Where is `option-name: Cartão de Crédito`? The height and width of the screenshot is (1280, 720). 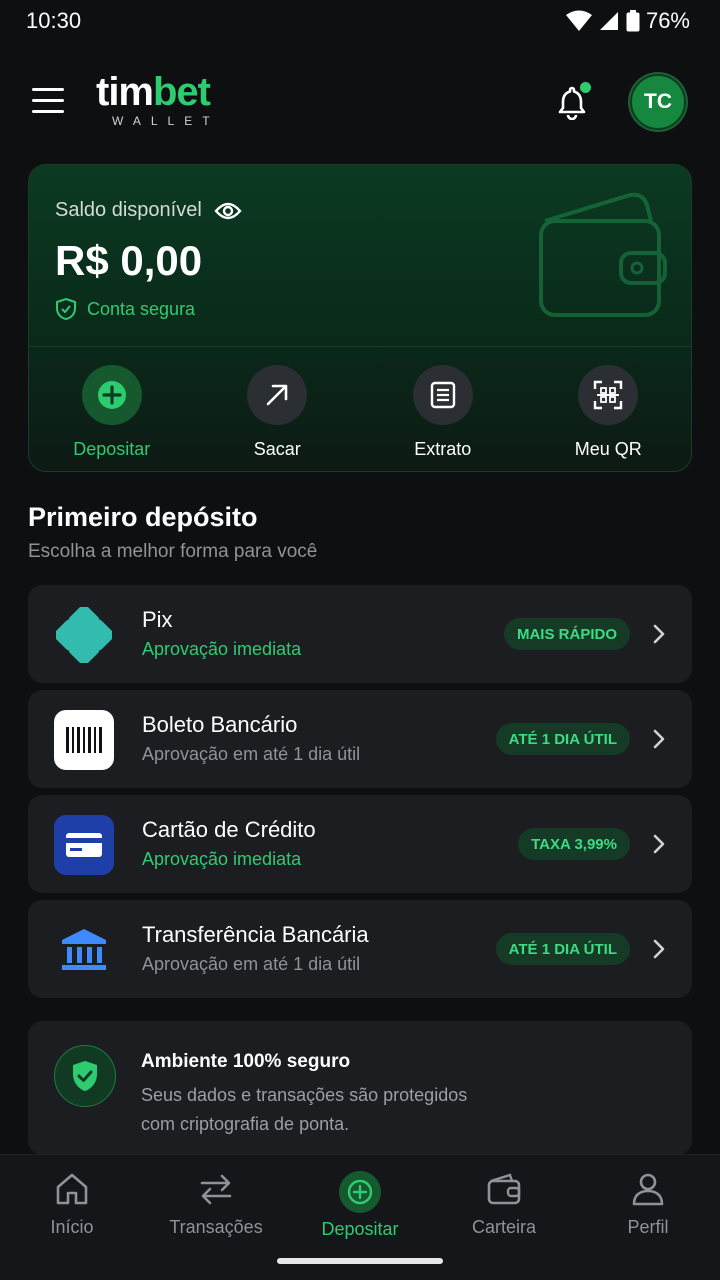
option-name: Cartão de Crédito is located at coordinates (229, 829).